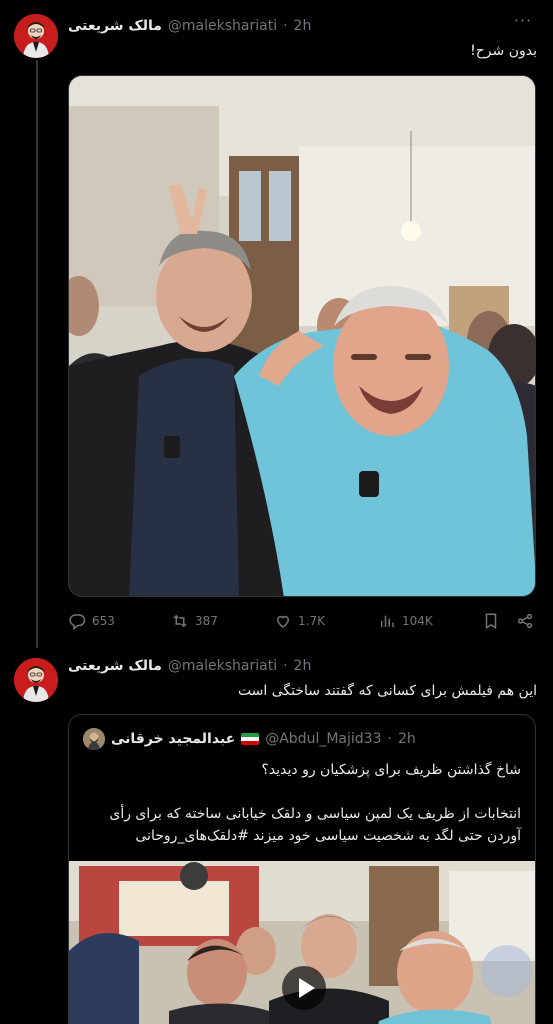  Describe the element at coordinates (302, 942) in the screenshot. I see `quoted-video` at that location.